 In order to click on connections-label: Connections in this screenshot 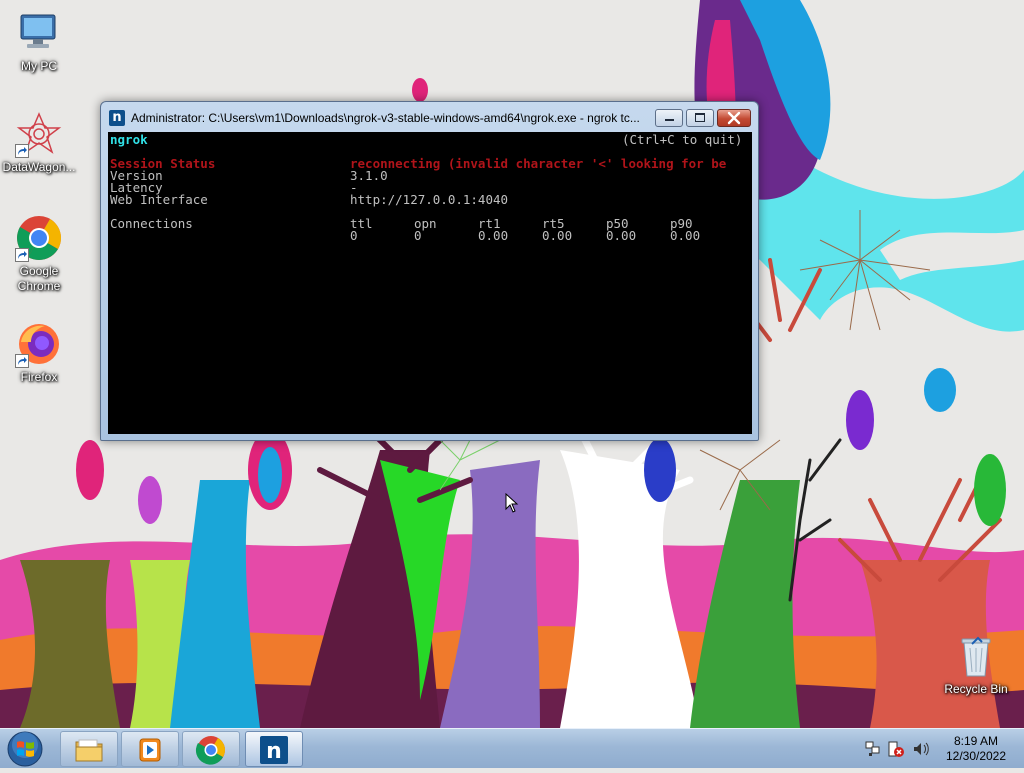, I will do `click(151, 223)`.